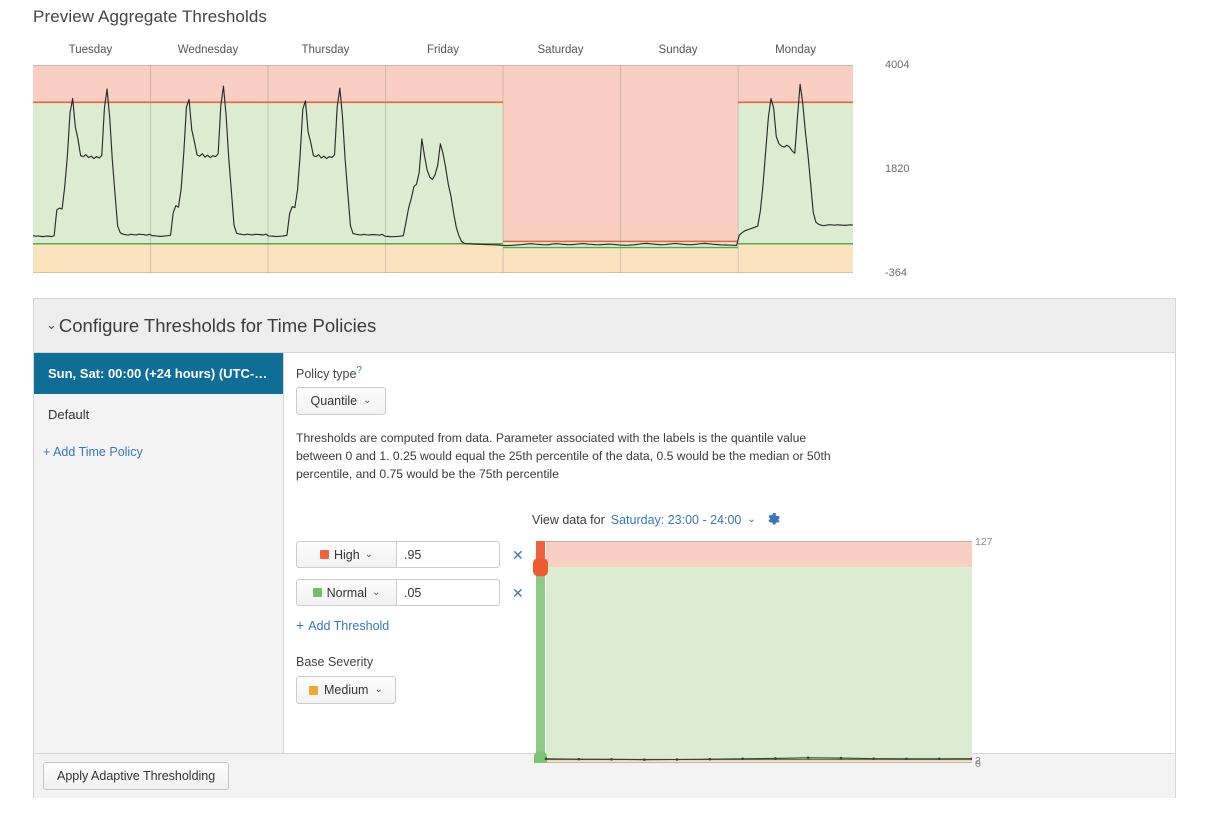 This screenshot has width=1210, height=816. What do you see at coordinates (300, 625) in the screenshot?
I see `plus-icon: +` at bounding box center [300, 625].